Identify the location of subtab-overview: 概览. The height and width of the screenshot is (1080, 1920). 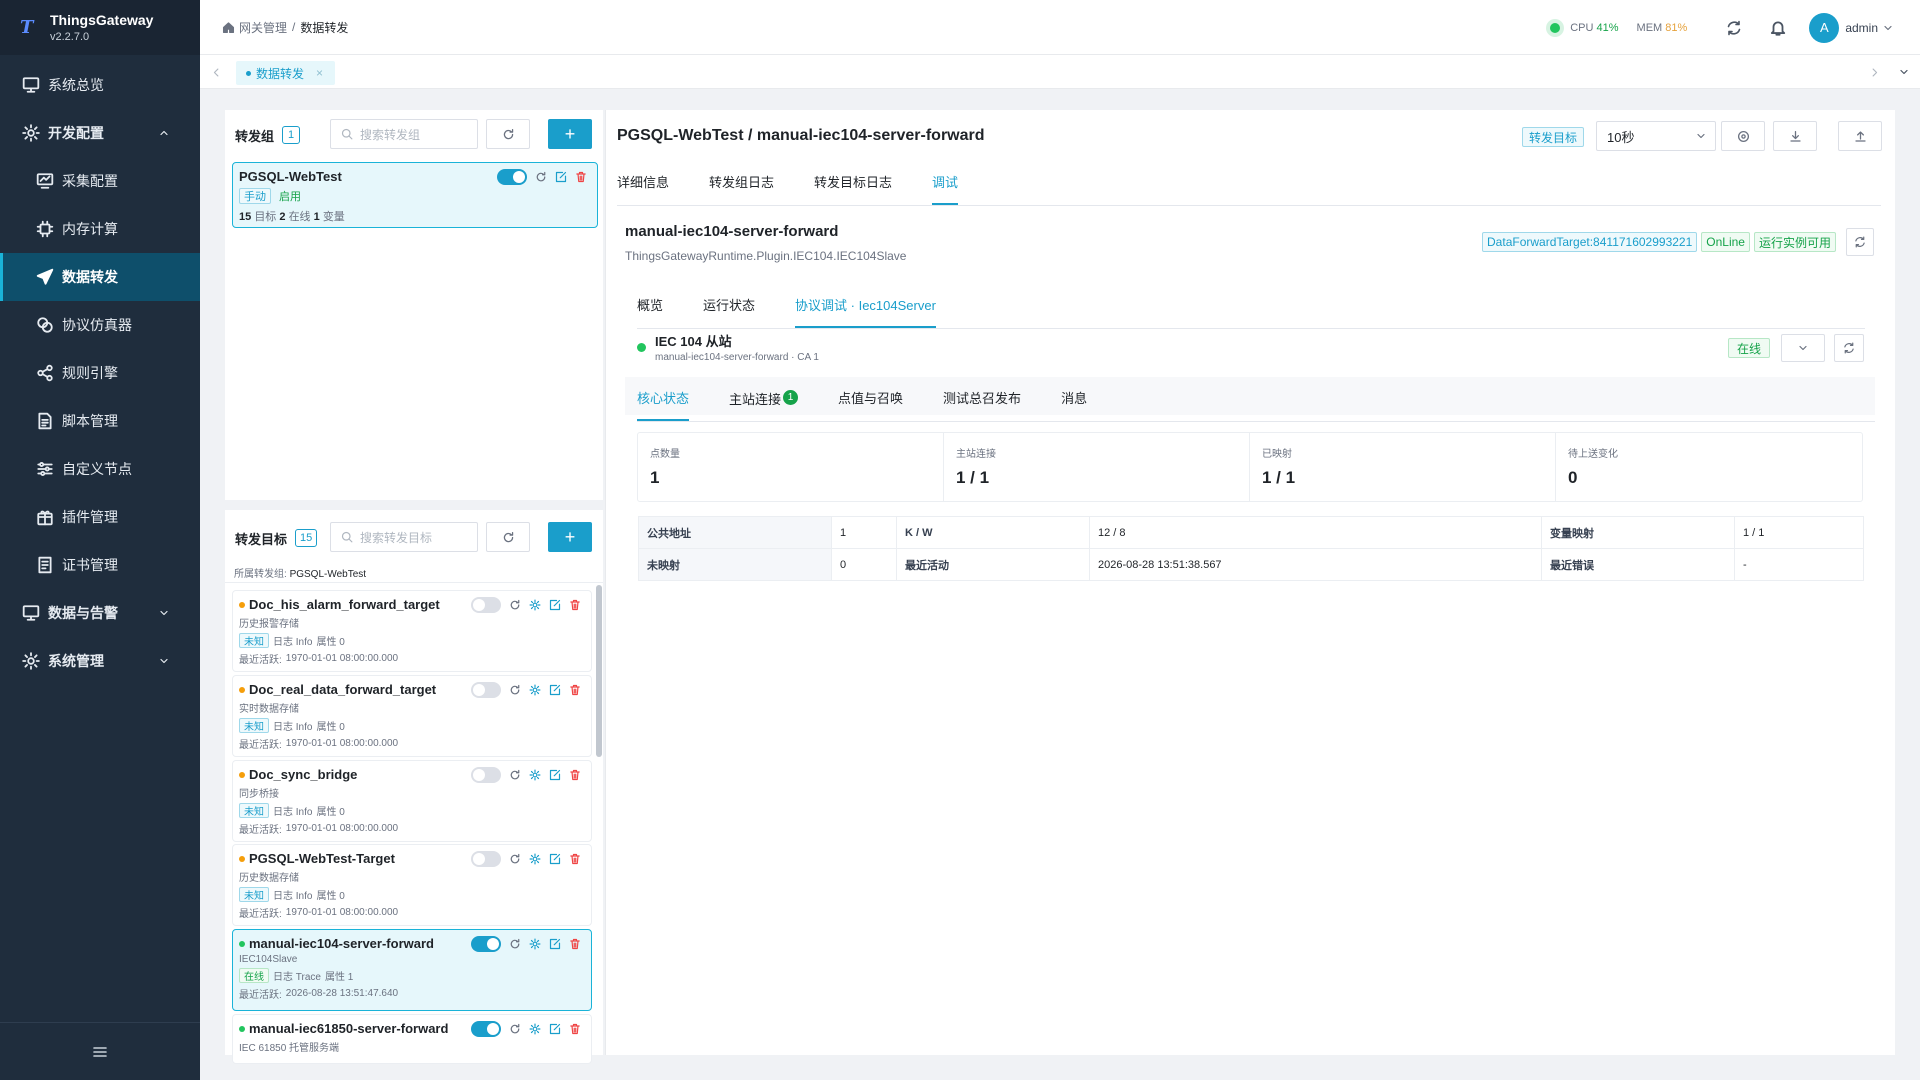
(650, 311).